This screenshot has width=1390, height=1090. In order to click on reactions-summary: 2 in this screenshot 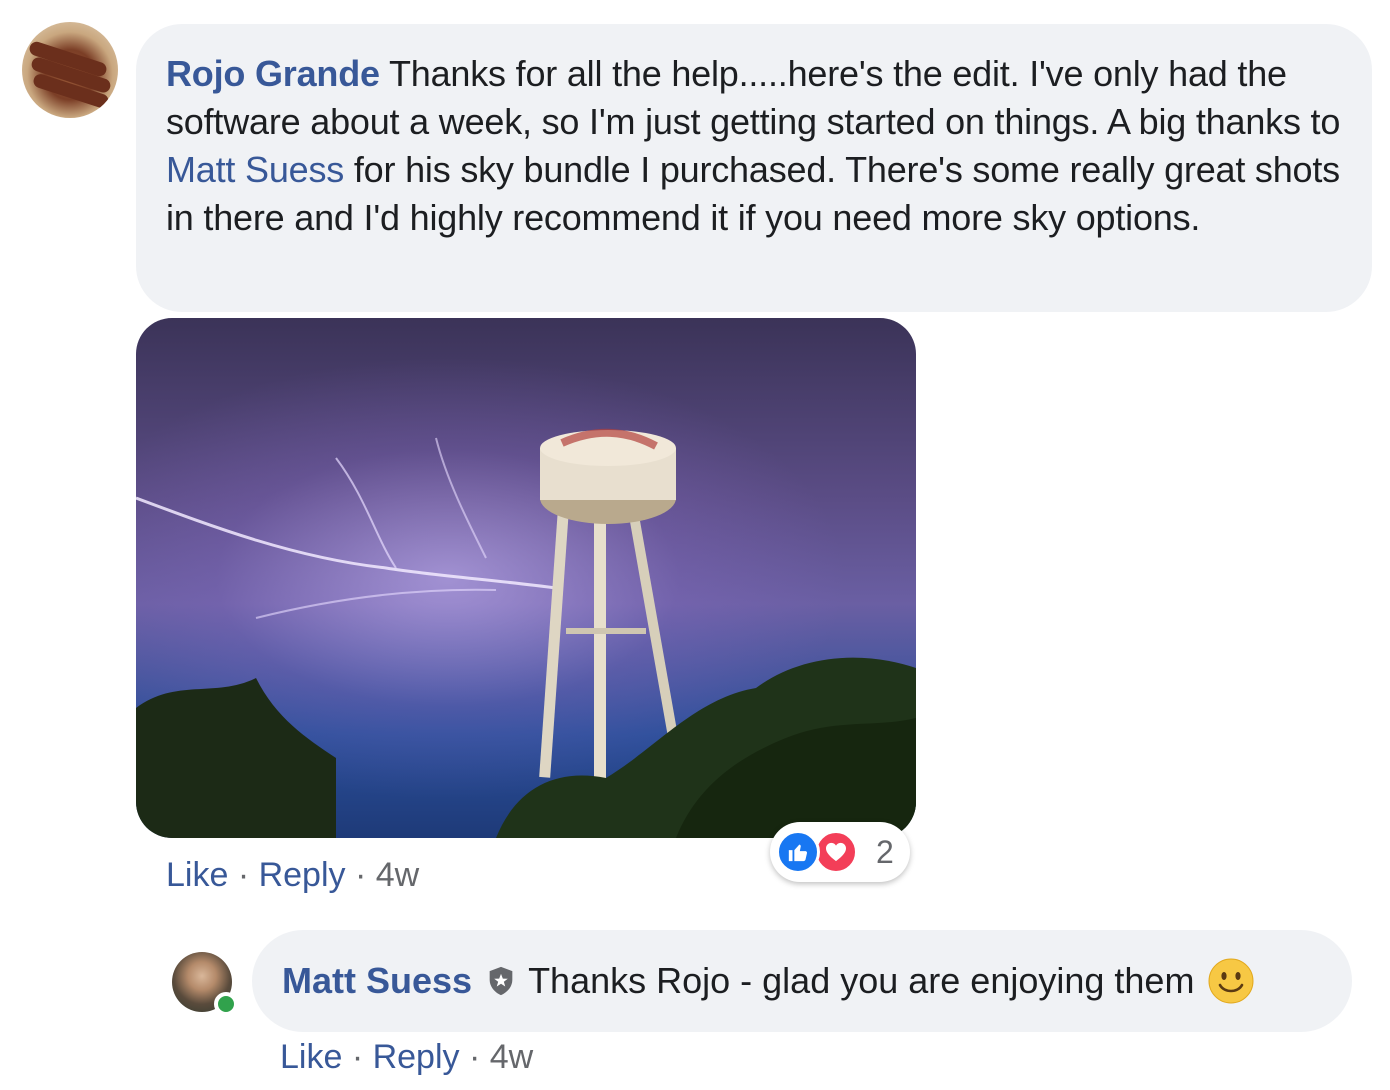, I will do `click(840, 852)`.